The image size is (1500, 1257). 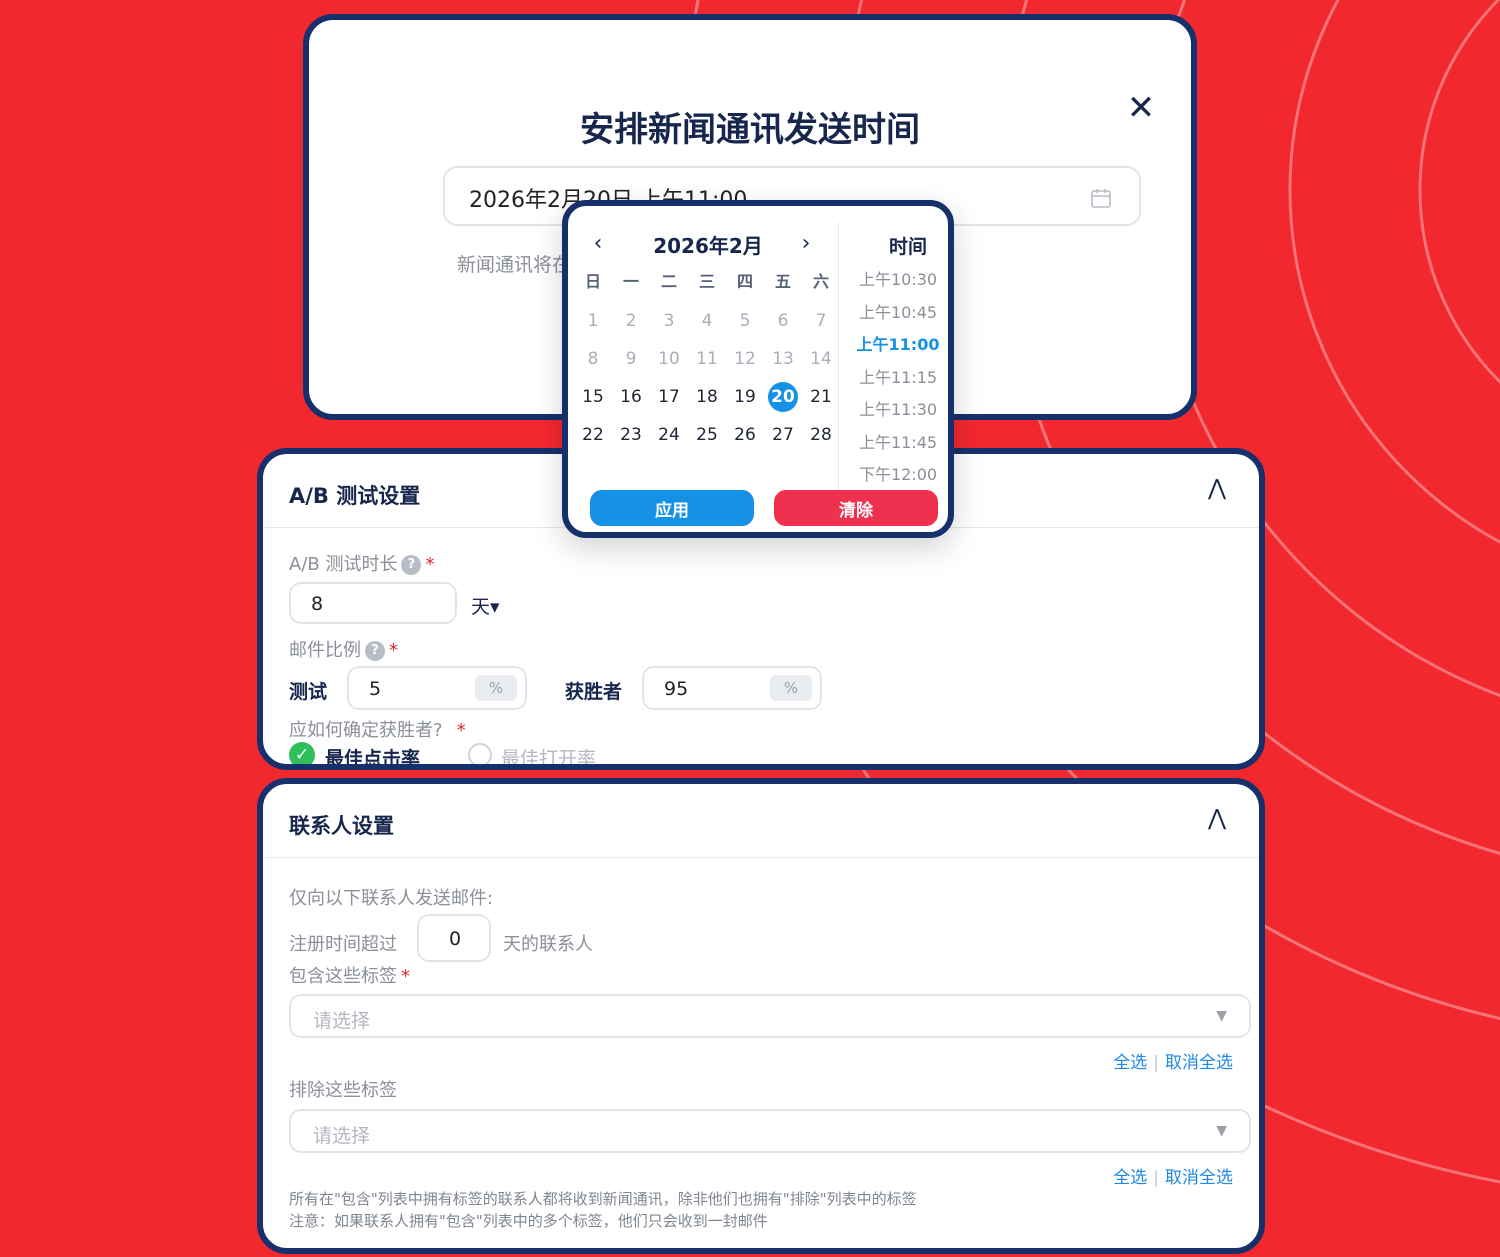 I want to click on calendar-day: 8, so click(x=593, y=359).